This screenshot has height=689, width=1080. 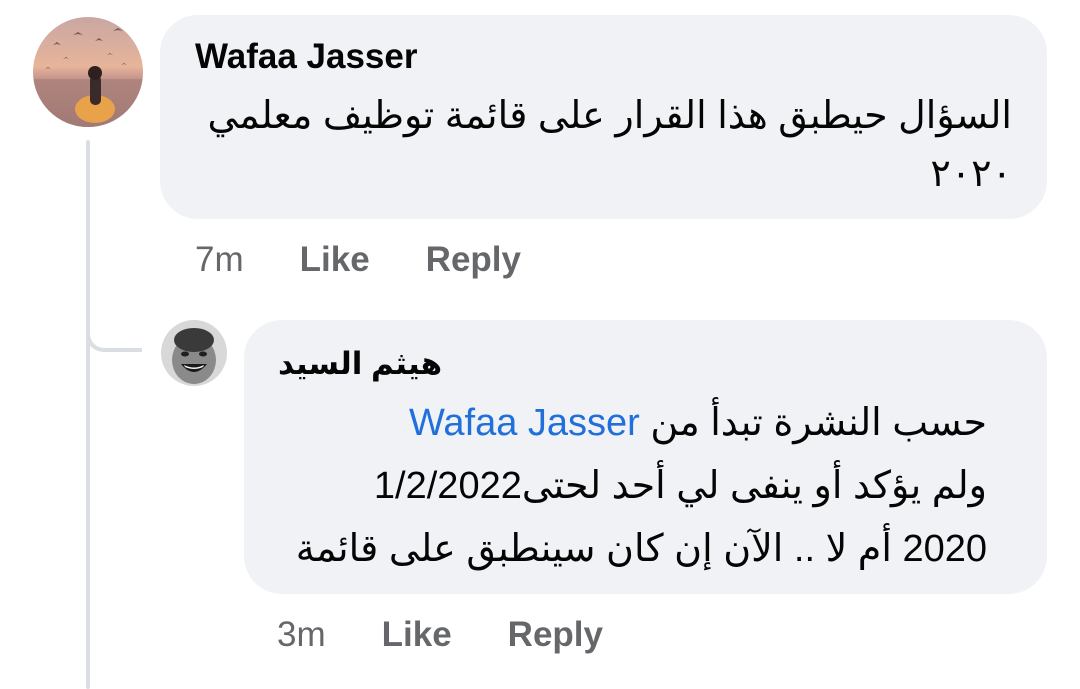 What do you see at coordinates (301, 635) in the screenshot?
I see `comment-timestamp: 3m` at bounding box center [301, 635].